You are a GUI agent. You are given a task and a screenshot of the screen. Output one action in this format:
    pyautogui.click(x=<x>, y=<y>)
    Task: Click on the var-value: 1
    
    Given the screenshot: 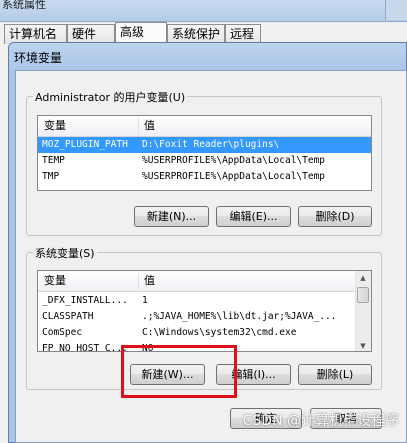 What is the action you would take?
    pyautogui.click(x=145, y=300)
    